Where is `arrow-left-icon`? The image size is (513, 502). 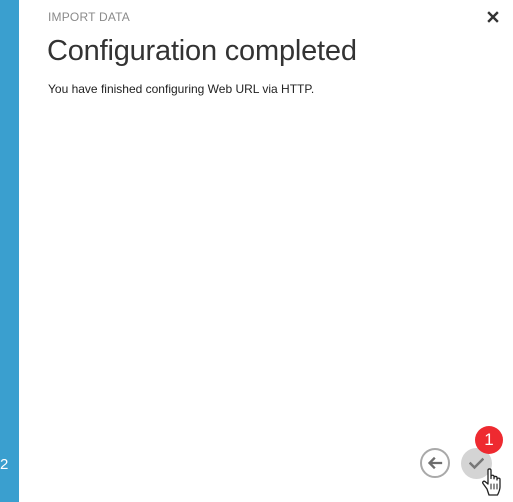
arrow-left-icon is located at coordinates (435, 463).